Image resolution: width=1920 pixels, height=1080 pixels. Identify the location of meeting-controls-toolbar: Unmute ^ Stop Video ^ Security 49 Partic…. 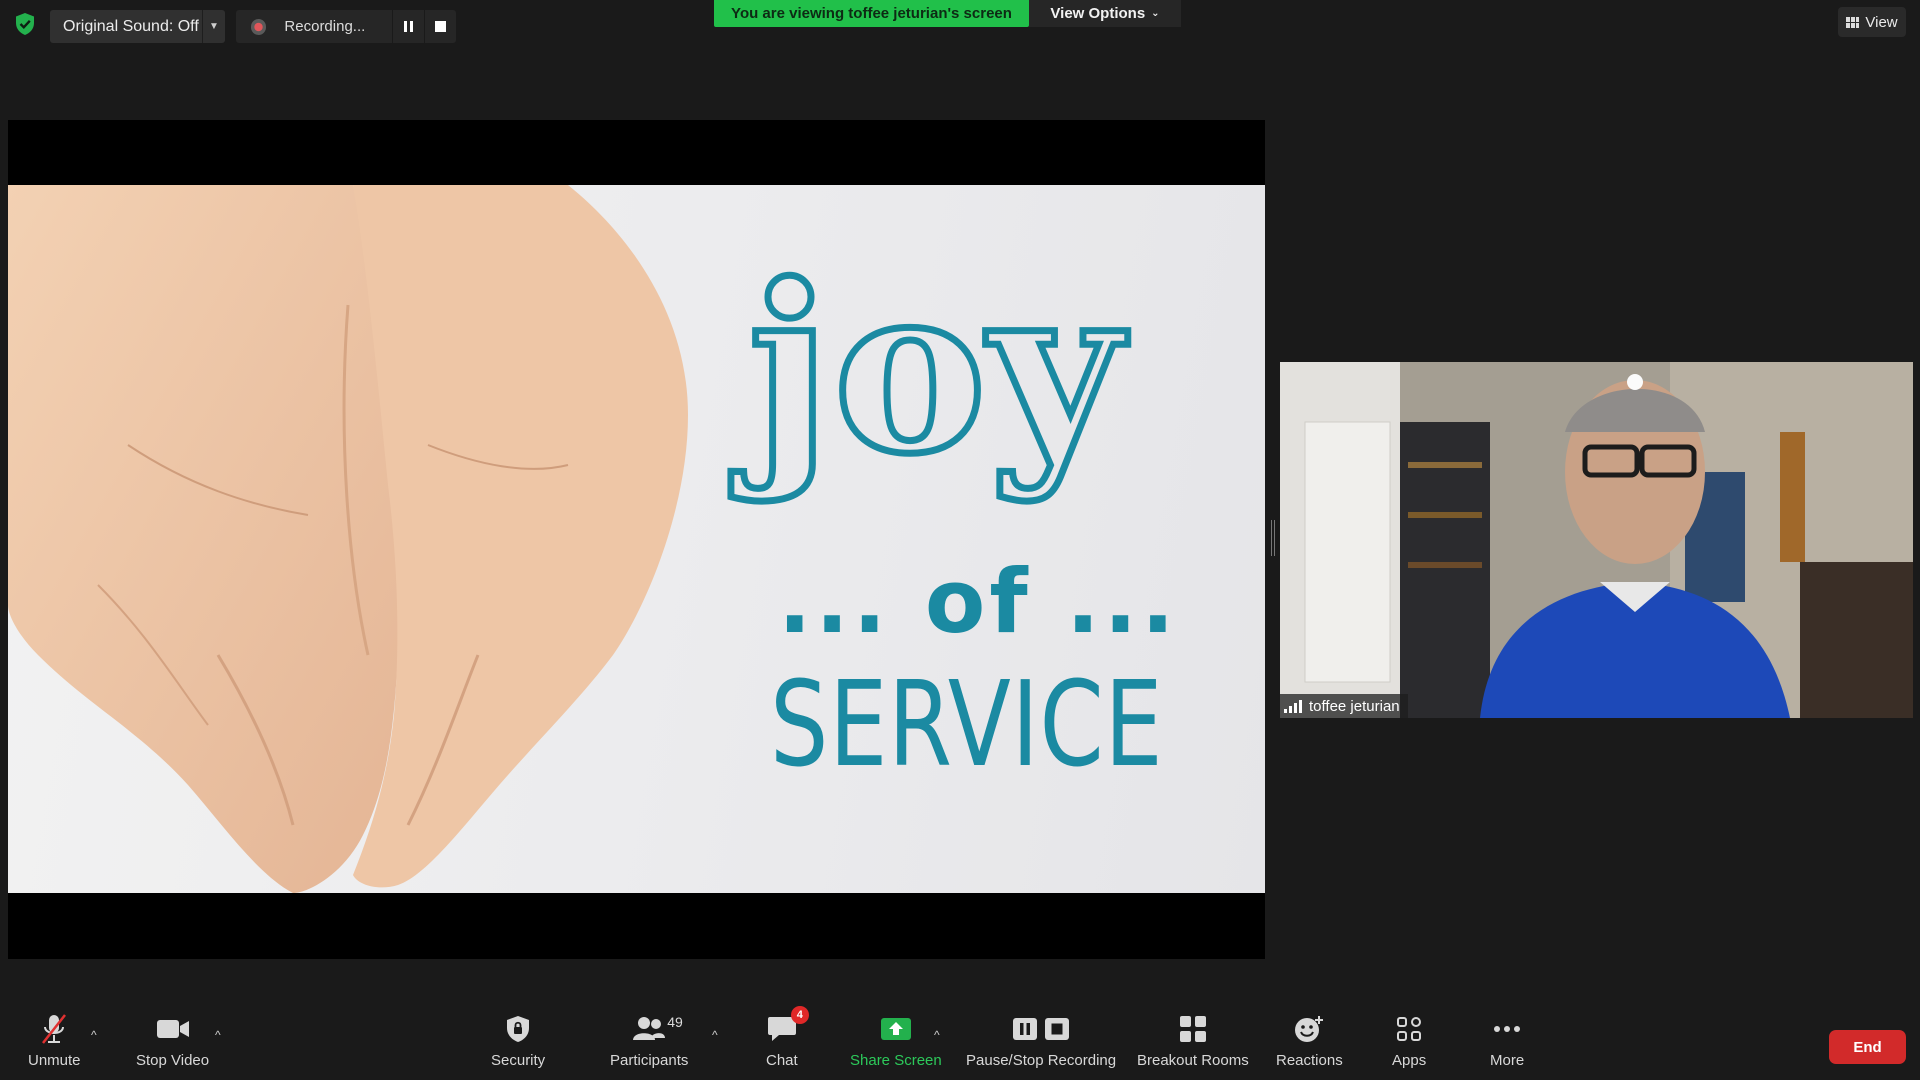
(960, 1040).